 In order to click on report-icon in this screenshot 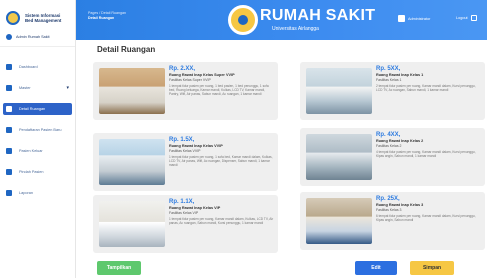, I will do `click(9, 193)`.